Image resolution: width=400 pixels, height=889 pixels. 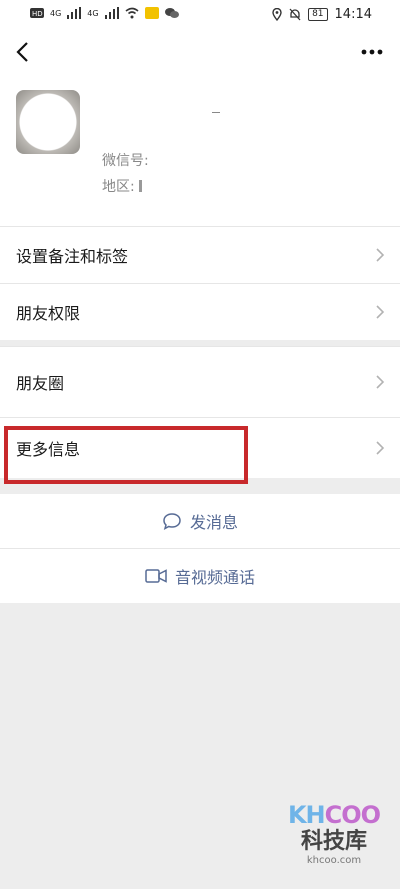 What do you see at coordinates (48, 313) in the screenshot?
I see `menu-item-label: 朋友权限` at bounding box center [48, 313].